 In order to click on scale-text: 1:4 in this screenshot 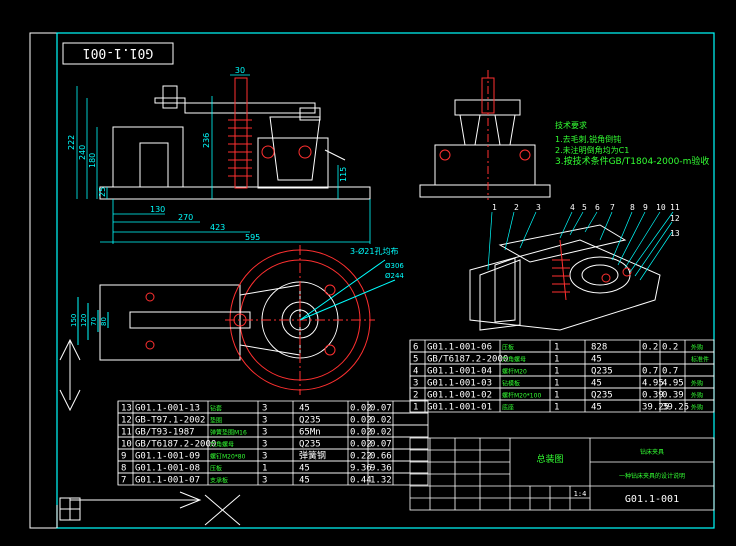, I will do `click(580, 494)`.